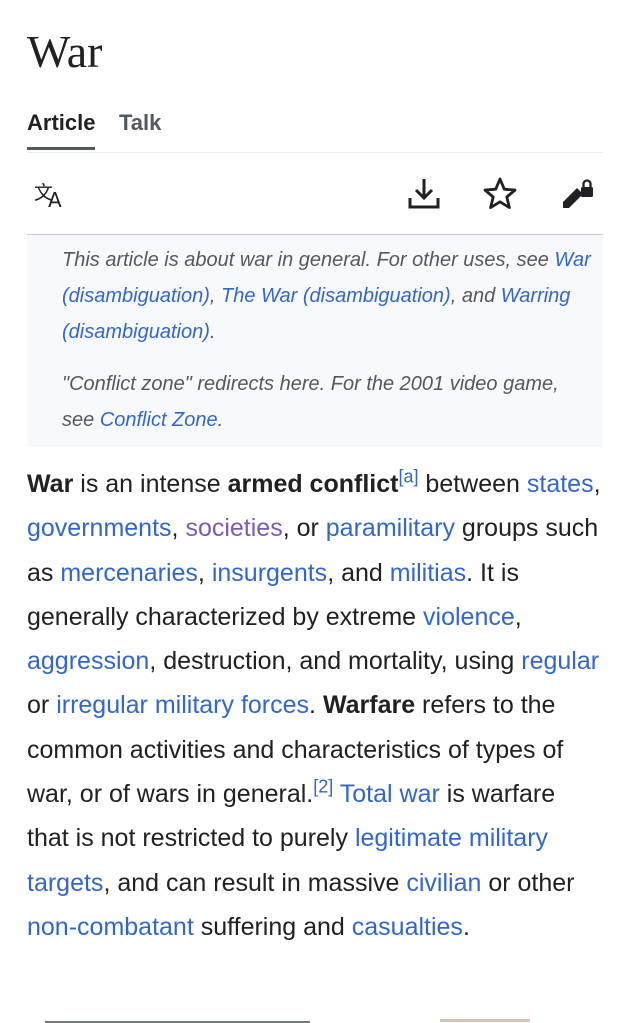 The height and width of the screenshot is (1023, 629). I want to click on link-irregular-military-forces: irregular military forces, so click(182, 705).